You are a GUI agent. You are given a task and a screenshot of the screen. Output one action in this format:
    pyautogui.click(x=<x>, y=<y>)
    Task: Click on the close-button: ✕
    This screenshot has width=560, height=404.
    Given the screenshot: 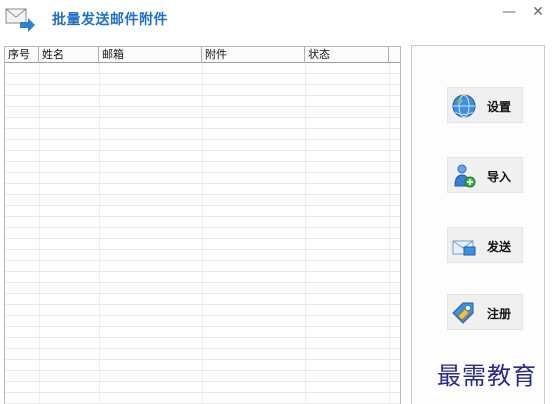 What is the action you would take?
    pyautogui.click(x=538, y=13)
    